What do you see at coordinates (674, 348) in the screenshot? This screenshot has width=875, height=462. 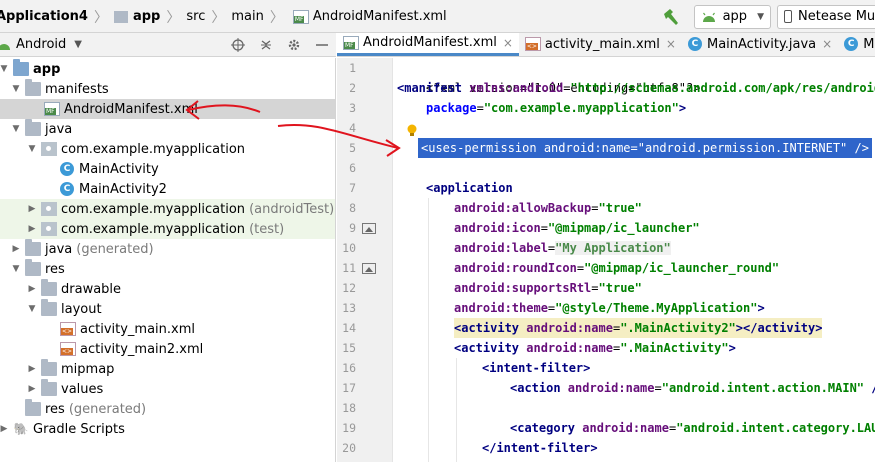 I see `xml-value: ".MainActivity"` at bounding box center [674, 348].